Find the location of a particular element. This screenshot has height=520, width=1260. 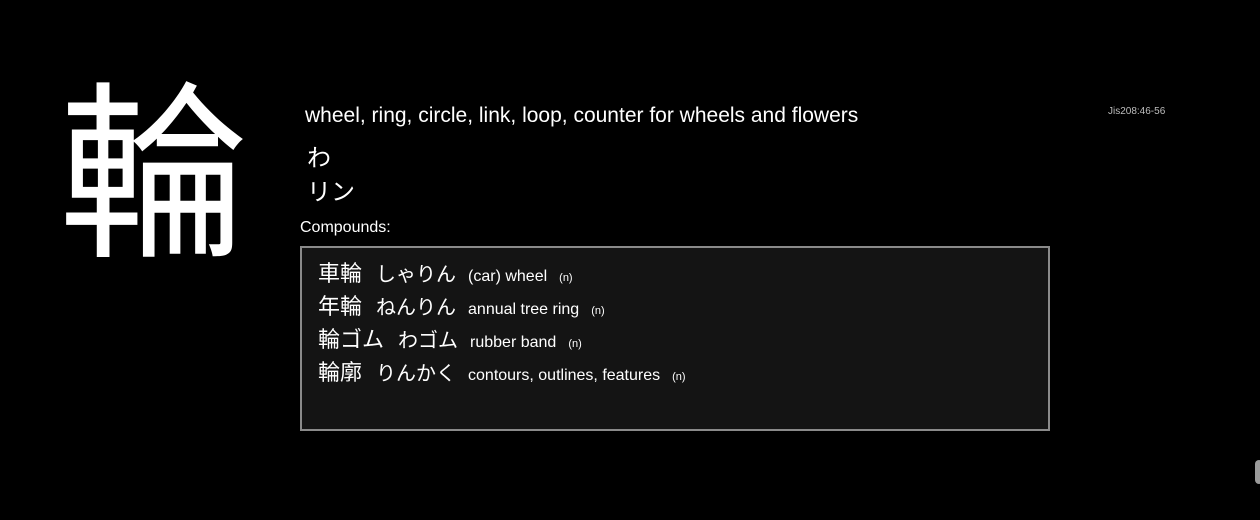

compound-reading: わゴム is located at coordinates (428, 340).